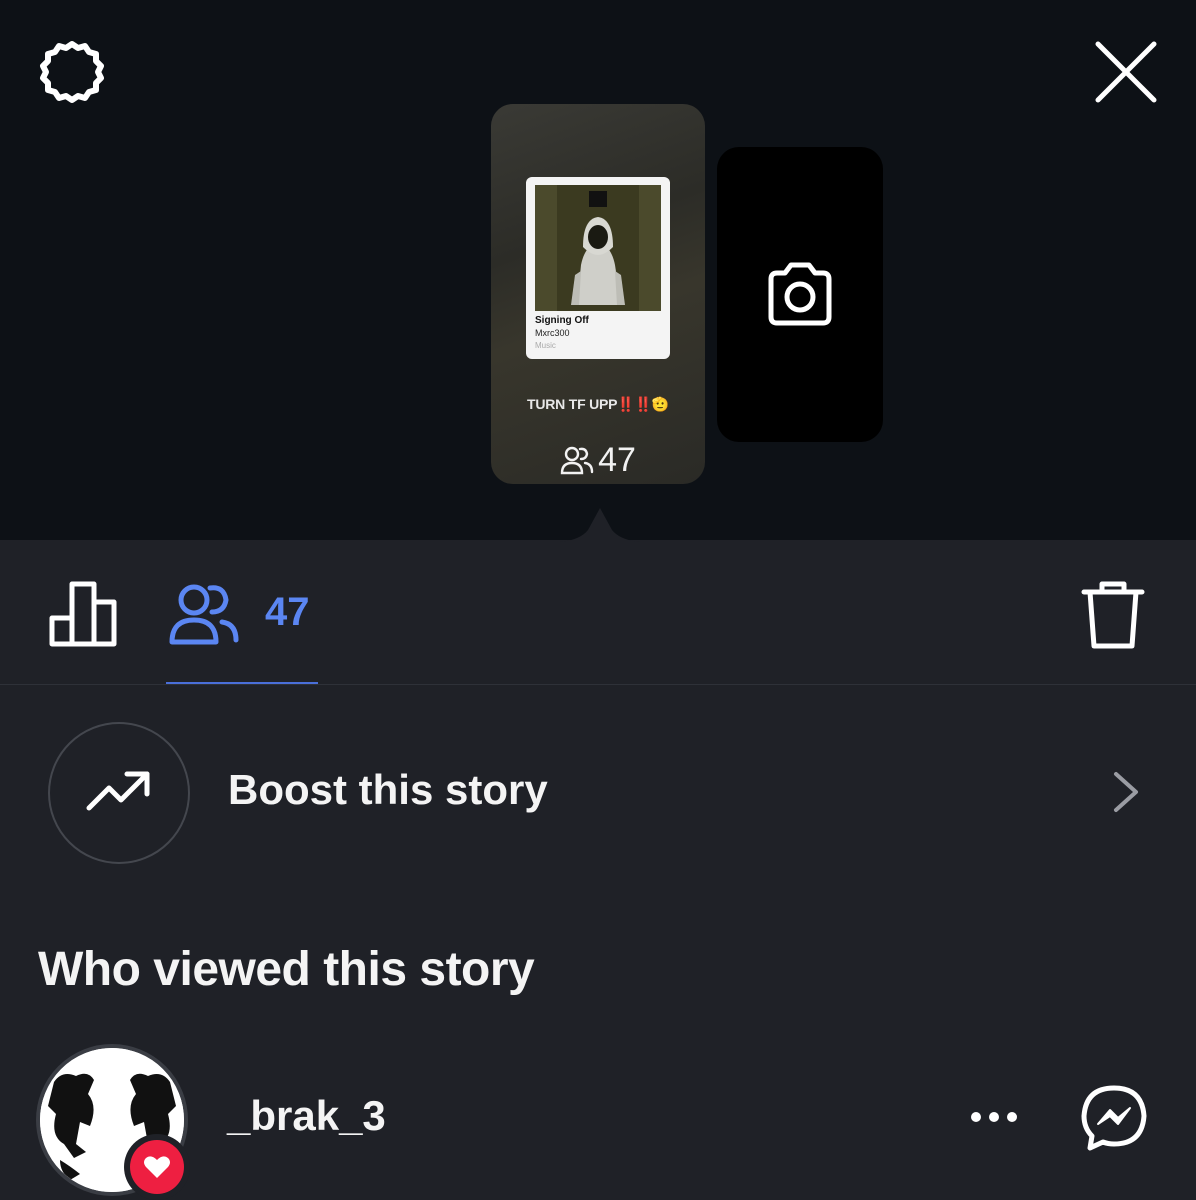 The width and height of the screenshot is (1196, 1200). What do you see at coordinates (388, 789) in the screenshot?
I see `boost-label: Boost this story` at bounding box center [388, 789].